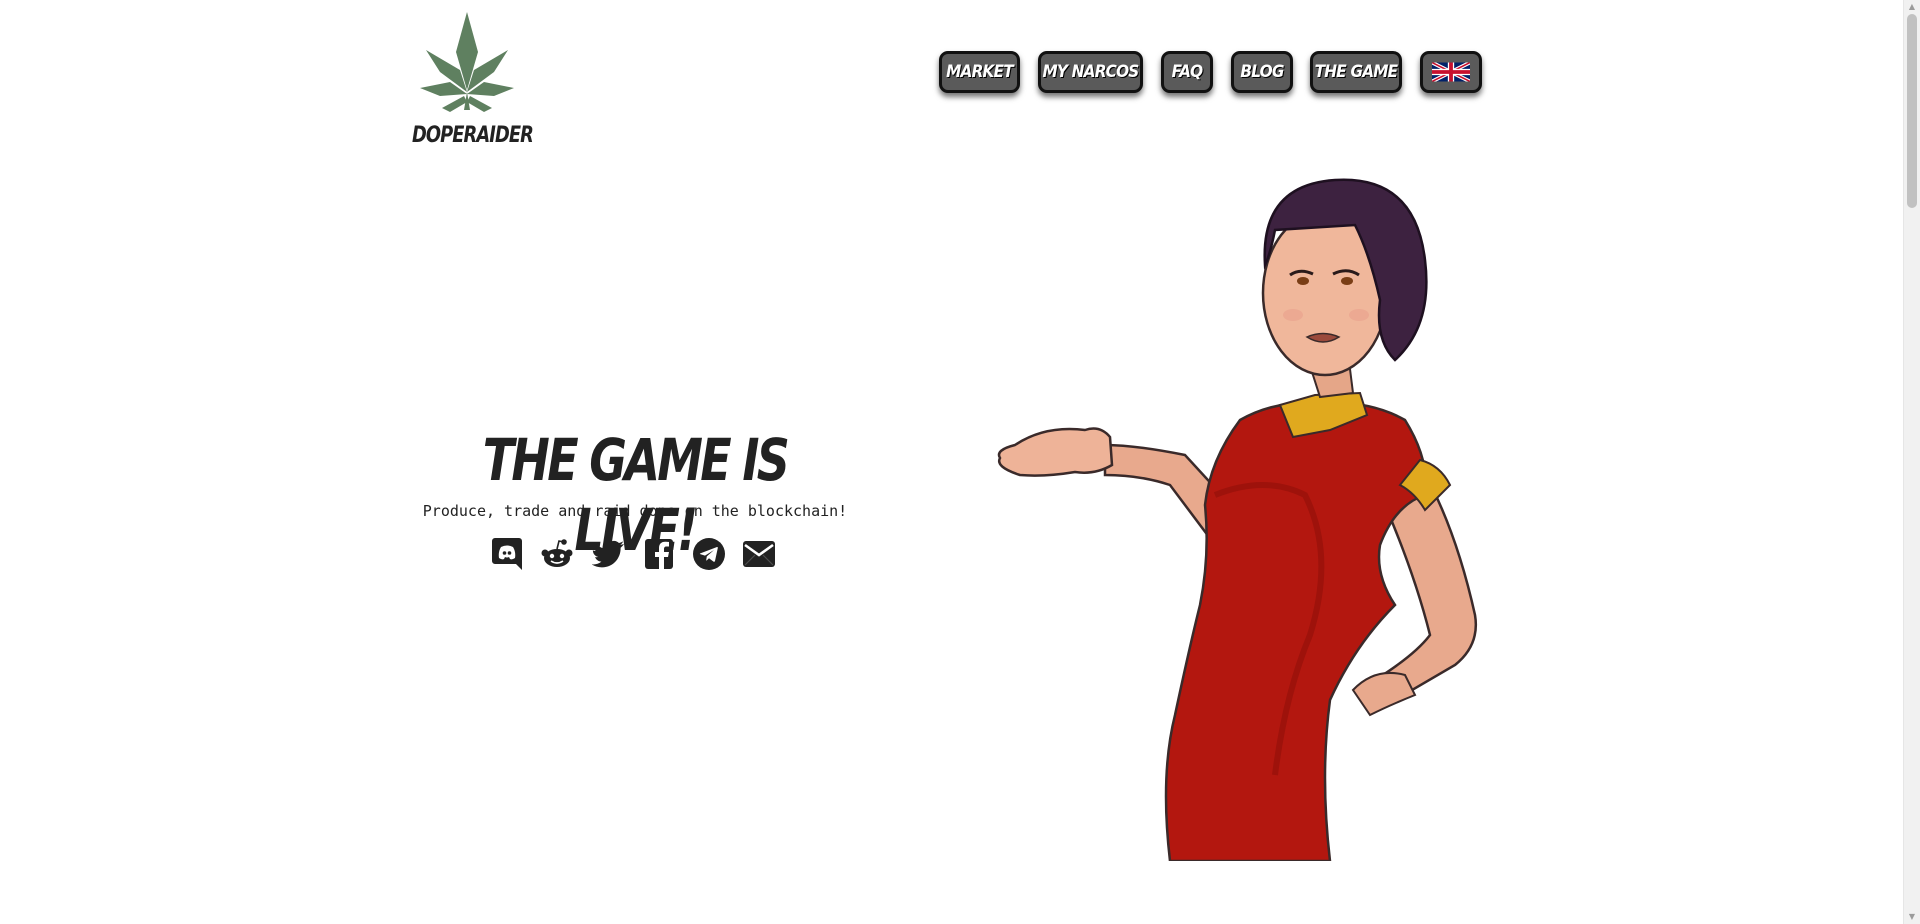  I want to click on email-link, so click(759, 554).